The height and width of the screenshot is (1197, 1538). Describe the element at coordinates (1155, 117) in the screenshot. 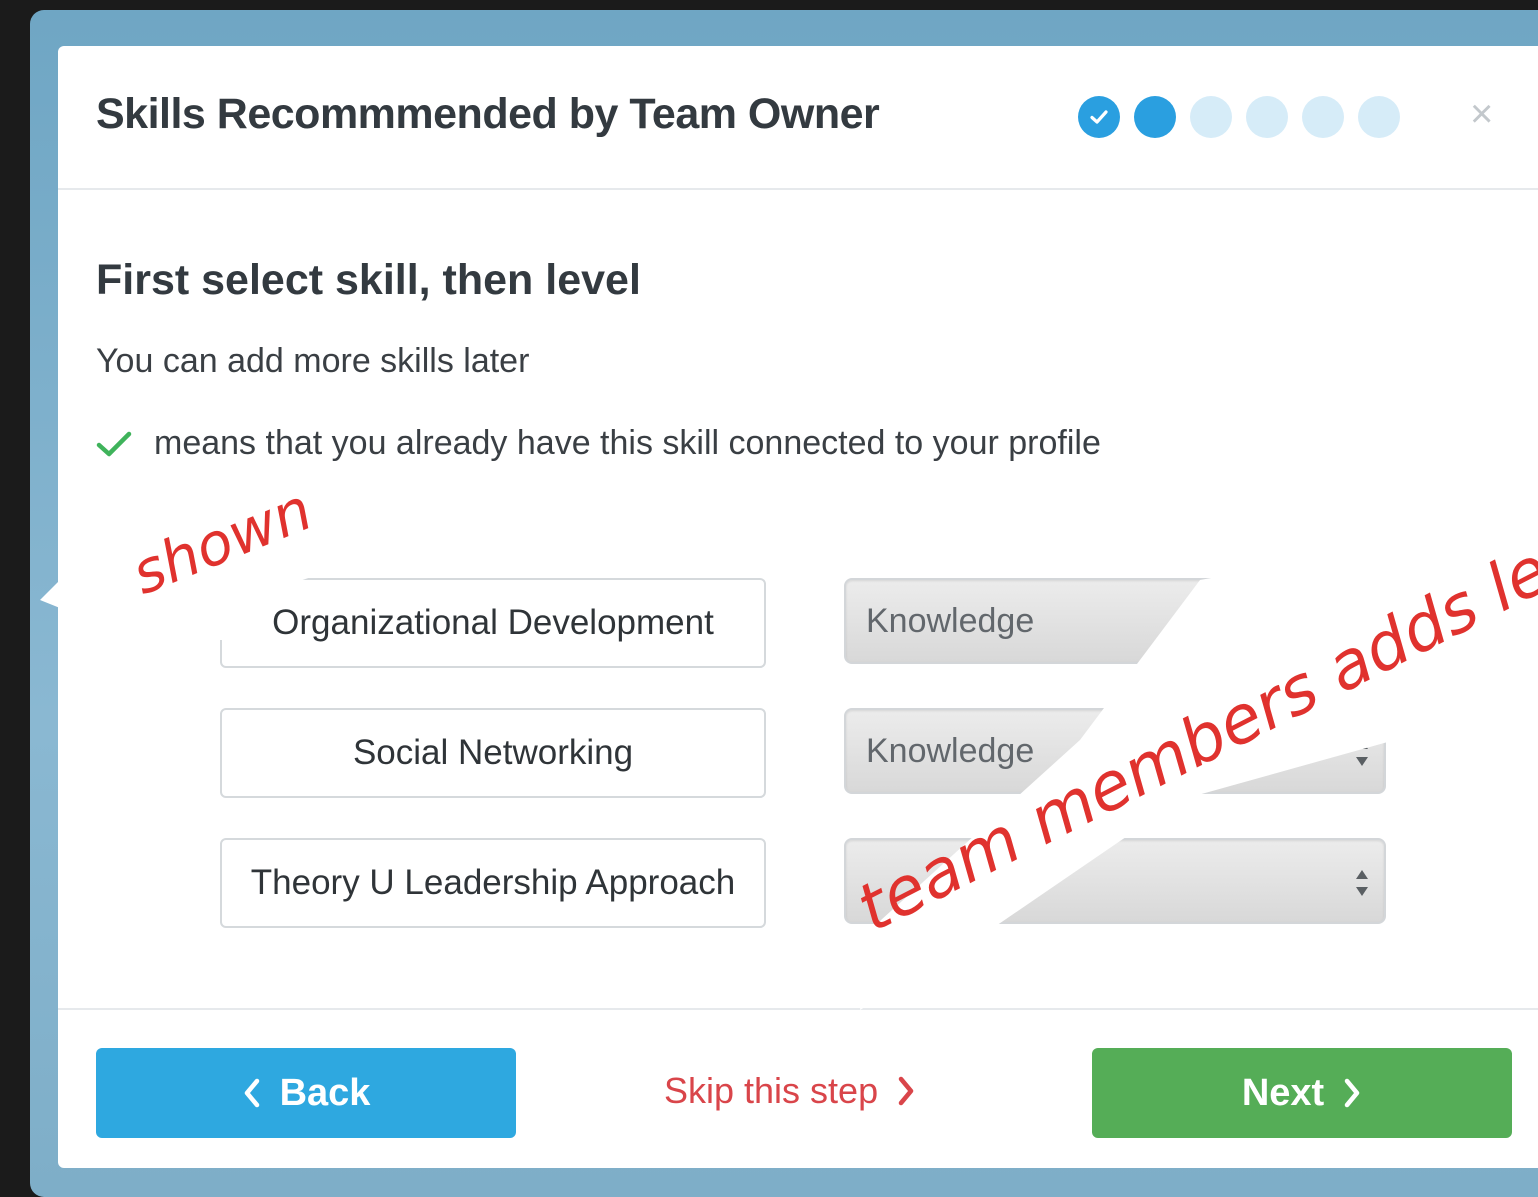

I see `step-2-dot` at that location.